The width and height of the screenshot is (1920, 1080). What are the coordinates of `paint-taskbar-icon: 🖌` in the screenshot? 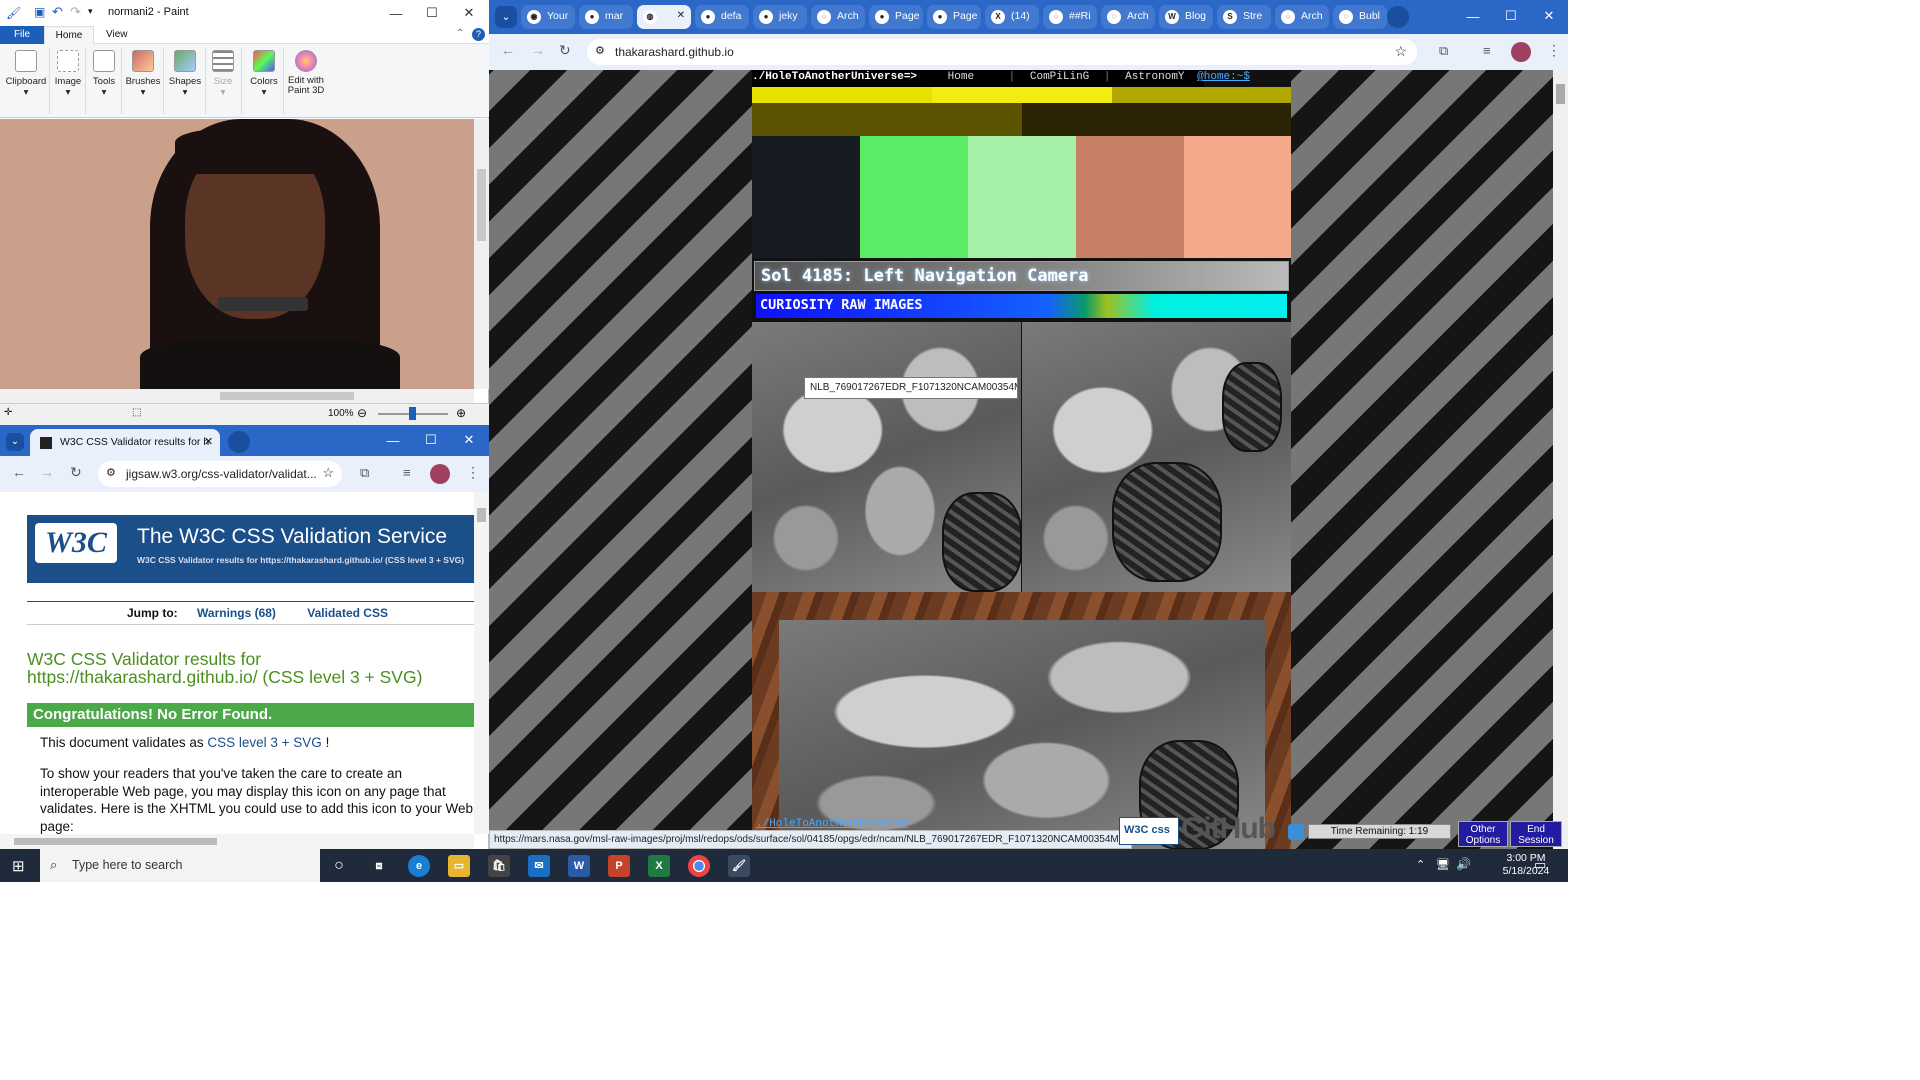 It's located at (739, 866).